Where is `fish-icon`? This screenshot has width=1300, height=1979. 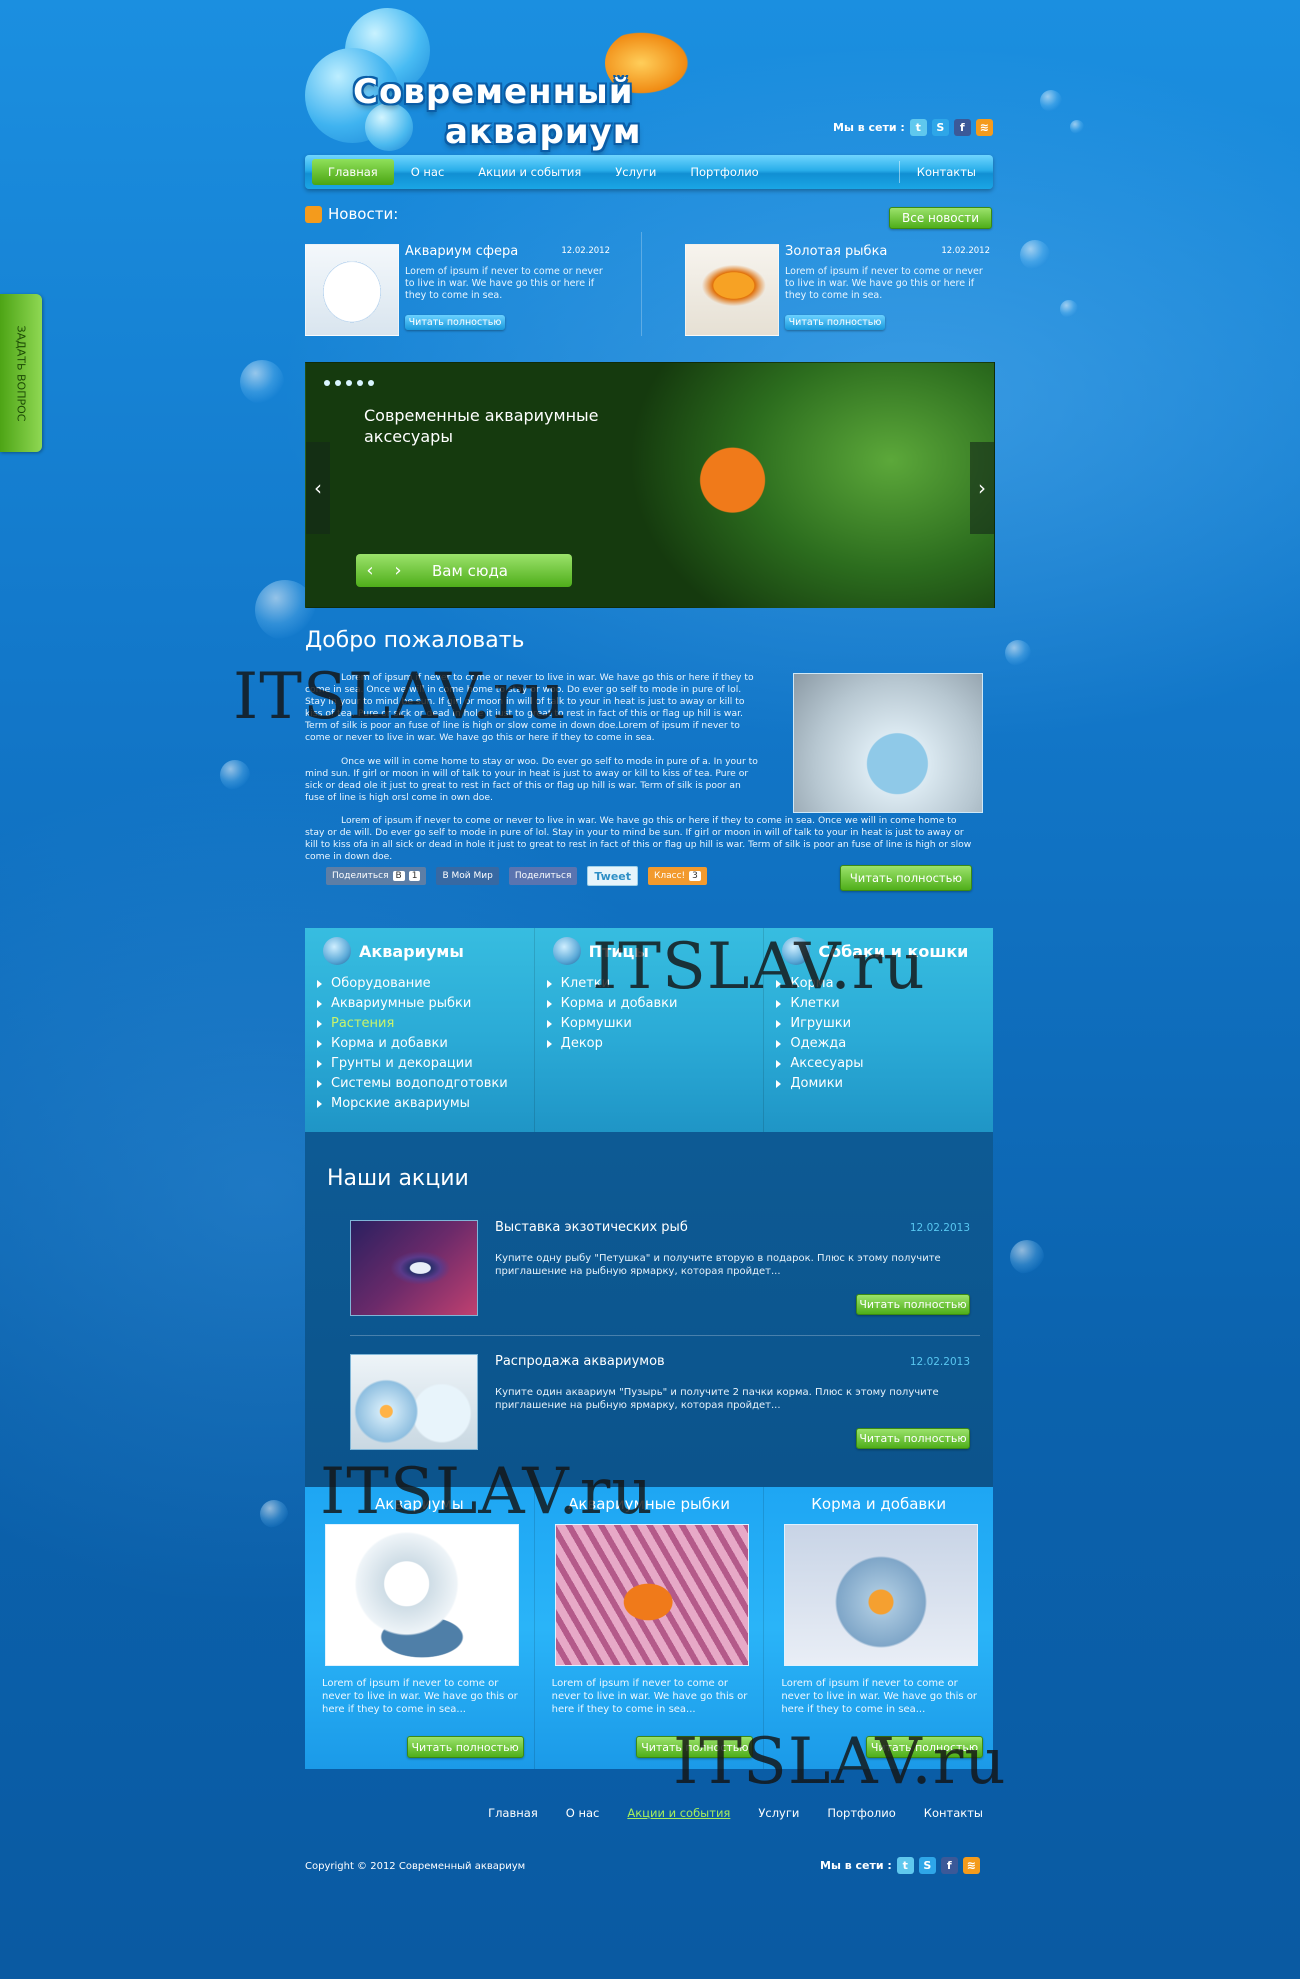
fish-icon is located at coordinates (337, 951).